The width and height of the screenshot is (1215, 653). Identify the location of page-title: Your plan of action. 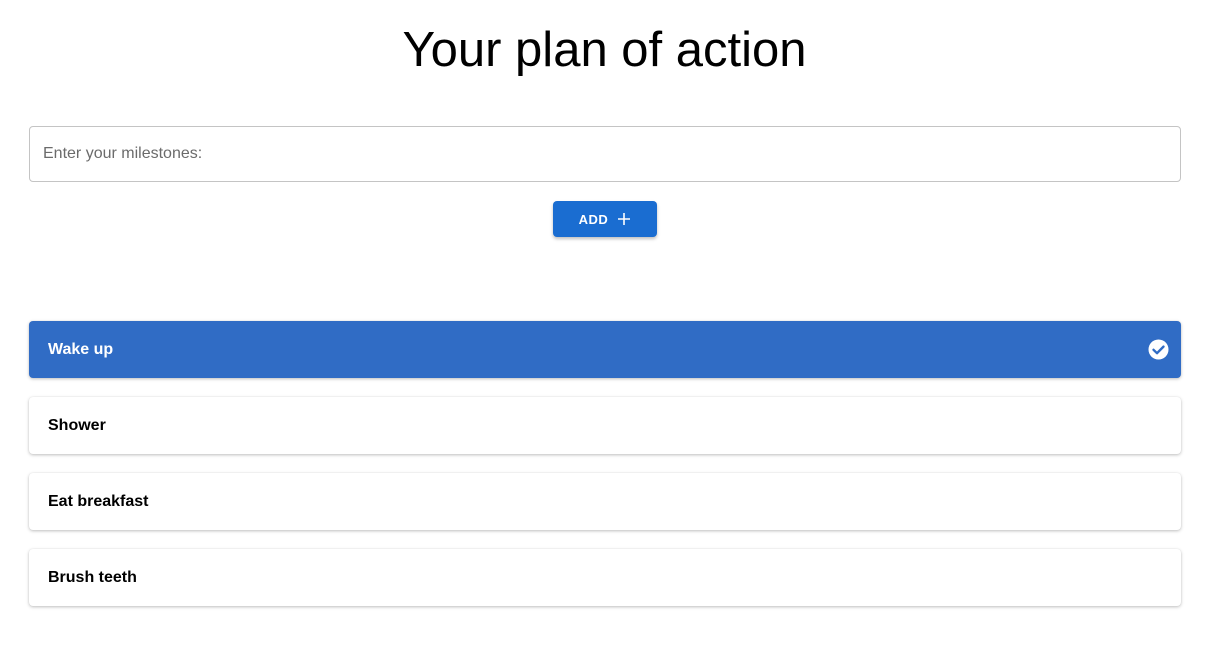
(604, 50).